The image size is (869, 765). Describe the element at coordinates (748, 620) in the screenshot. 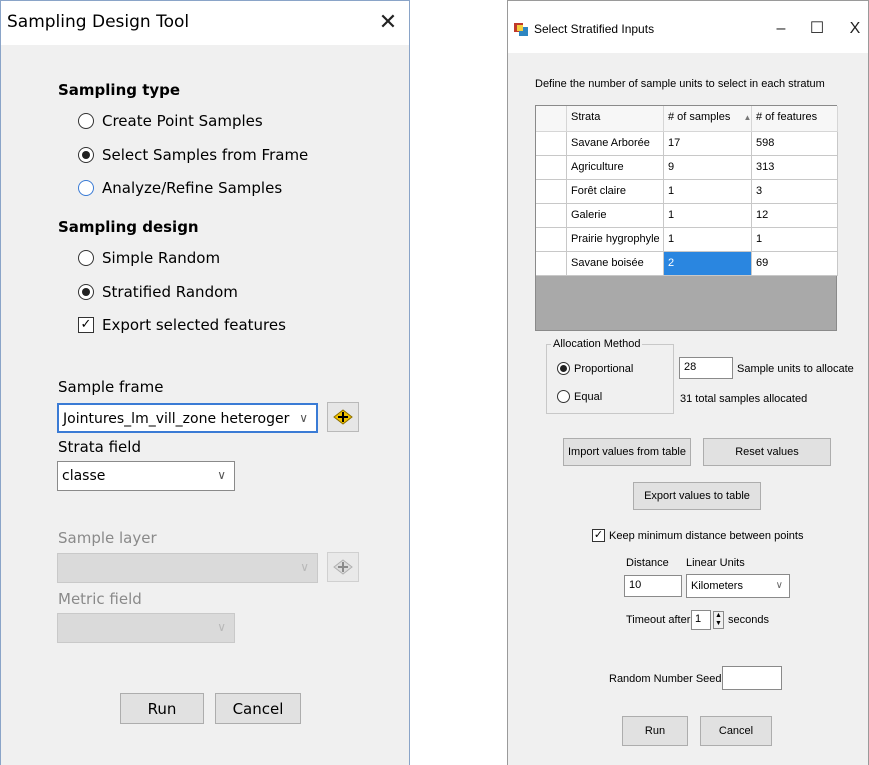

I see `timeout-suffix: seconds` at that location.